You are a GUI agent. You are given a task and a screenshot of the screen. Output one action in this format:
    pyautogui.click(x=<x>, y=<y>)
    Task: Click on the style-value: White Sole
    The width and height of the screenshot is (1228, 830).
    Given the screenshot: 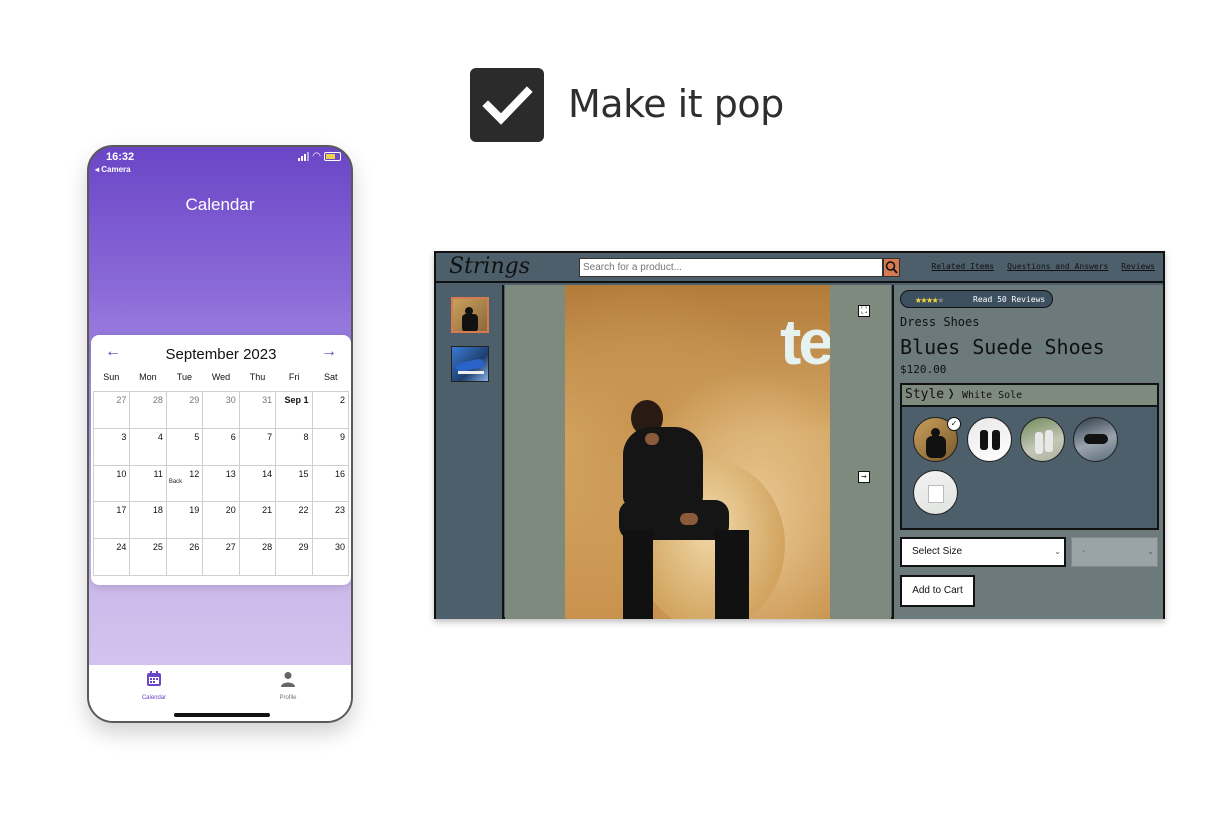 What is the action you would take?
    pyautogui.click(x=992, y=395)
    